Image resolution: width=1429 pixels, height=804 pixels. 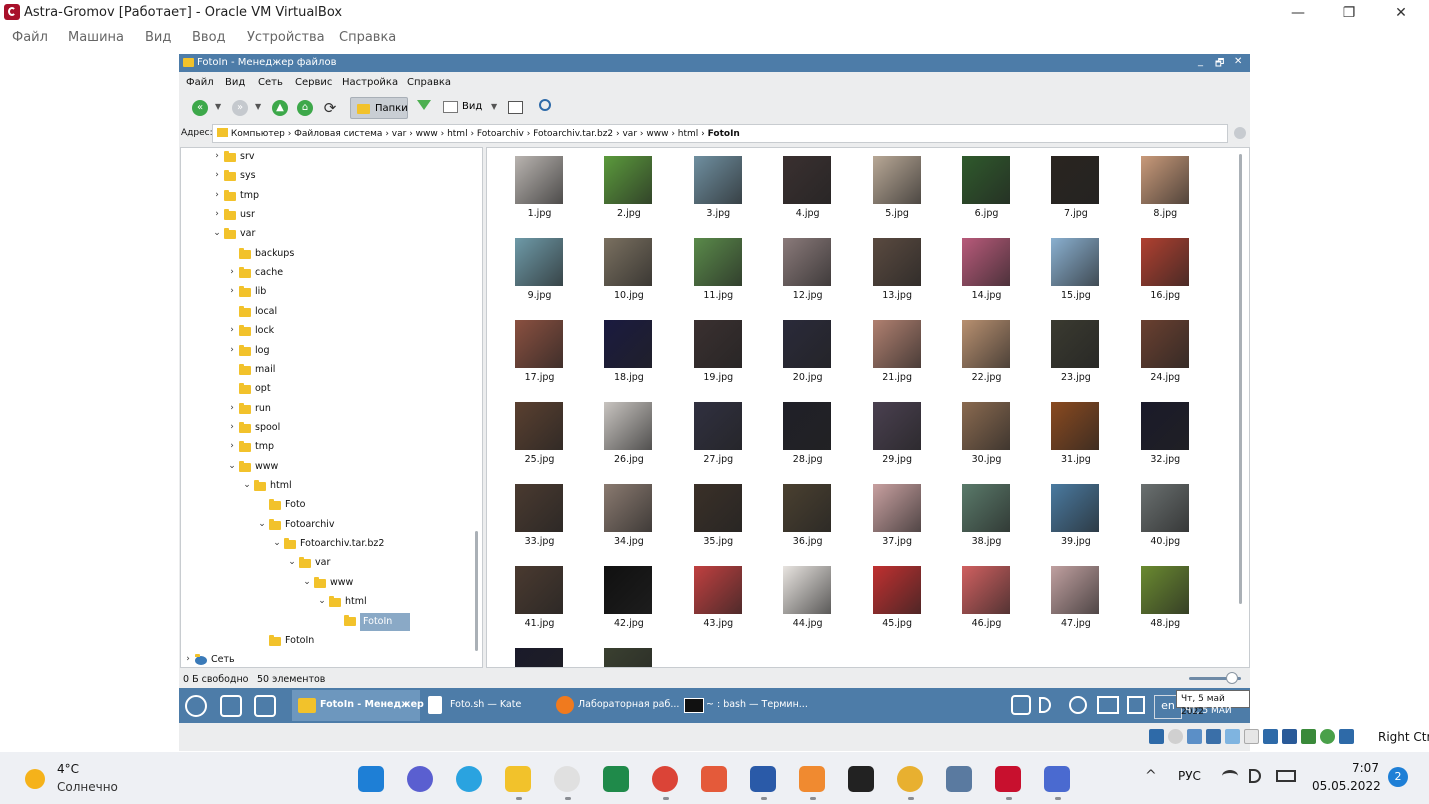 What do you see at coordinates (807, 353) in the screenshot?
I see `file-item: 20.jpg` at bounding box center [807, 353].